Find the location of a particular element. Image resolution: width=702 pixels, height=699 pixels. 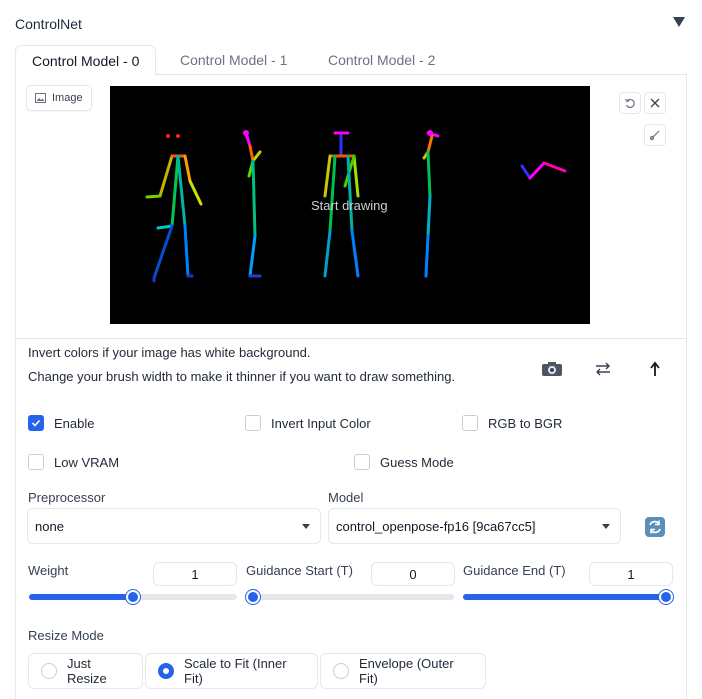

guidance-end-slider-fill is located at coordinates (564, 597).